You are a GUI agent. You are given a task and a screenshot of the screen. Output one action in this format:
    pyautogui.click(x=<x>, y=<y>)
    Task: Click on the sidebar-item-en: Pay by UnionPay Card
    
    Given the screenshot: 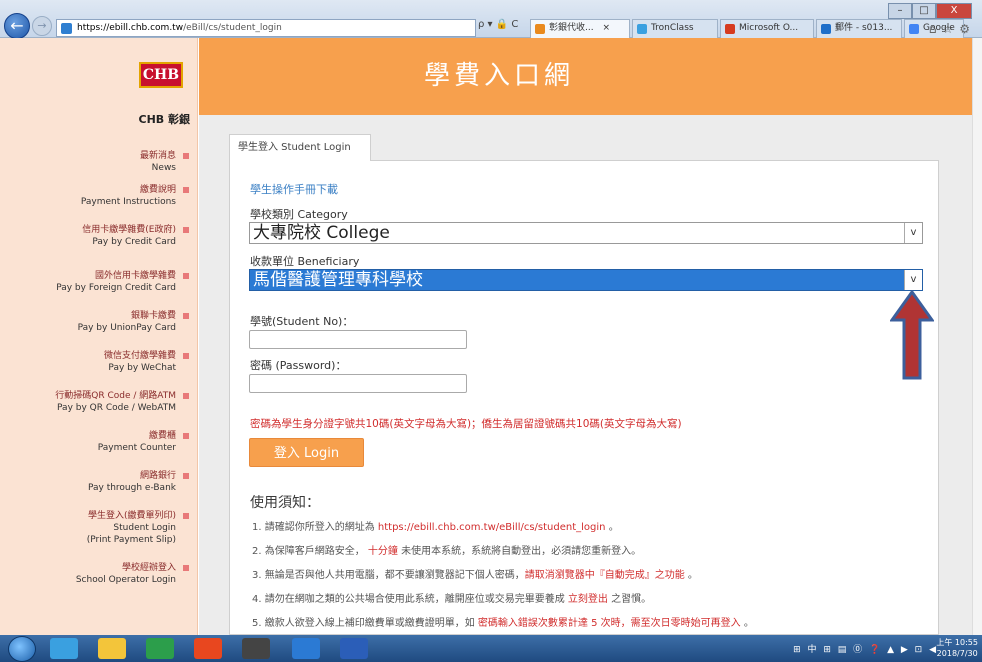 What is the action you would take?
    pyautogui.click(x=126, y=328)
    